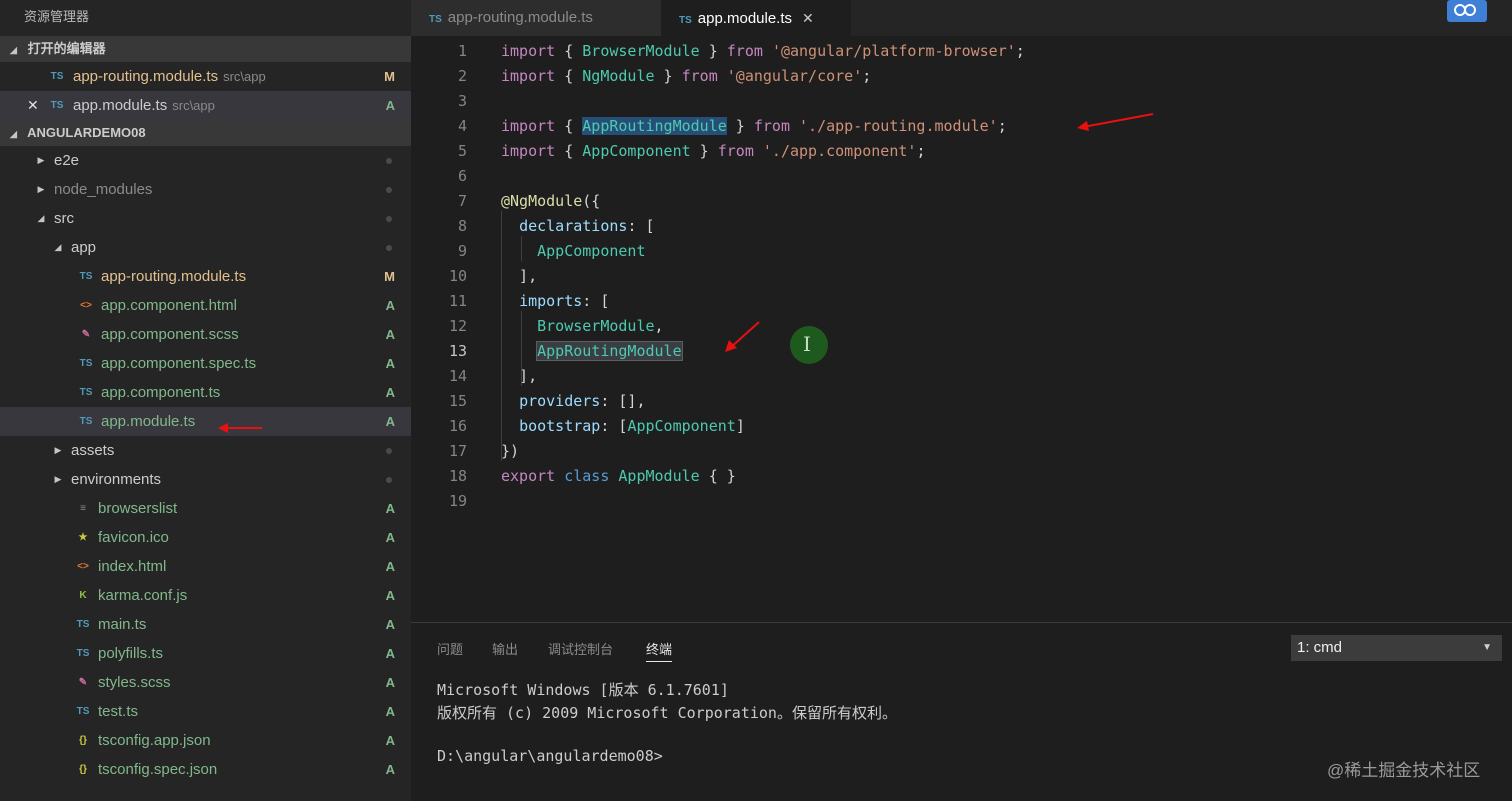 This screenshot has height=801, width=1512. I want to click on open-editor-item: ✕ TS app.module.ts src\app A, so click(205, 105).